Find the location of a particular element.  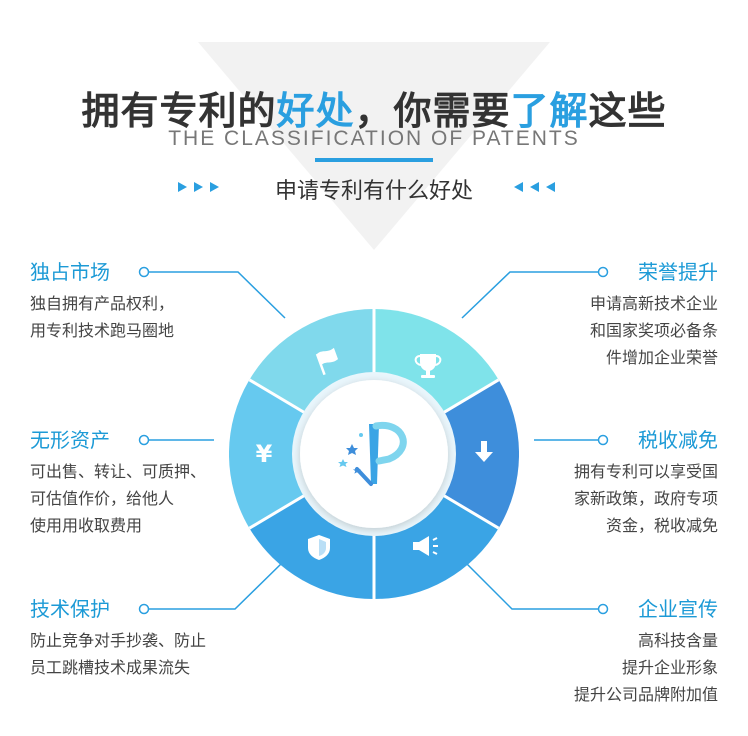

feature-corporate-promotion: 企业宣传 高科技含量 提升企业形象 提升公司品牌附加值 is located at coordinates (646, 652).